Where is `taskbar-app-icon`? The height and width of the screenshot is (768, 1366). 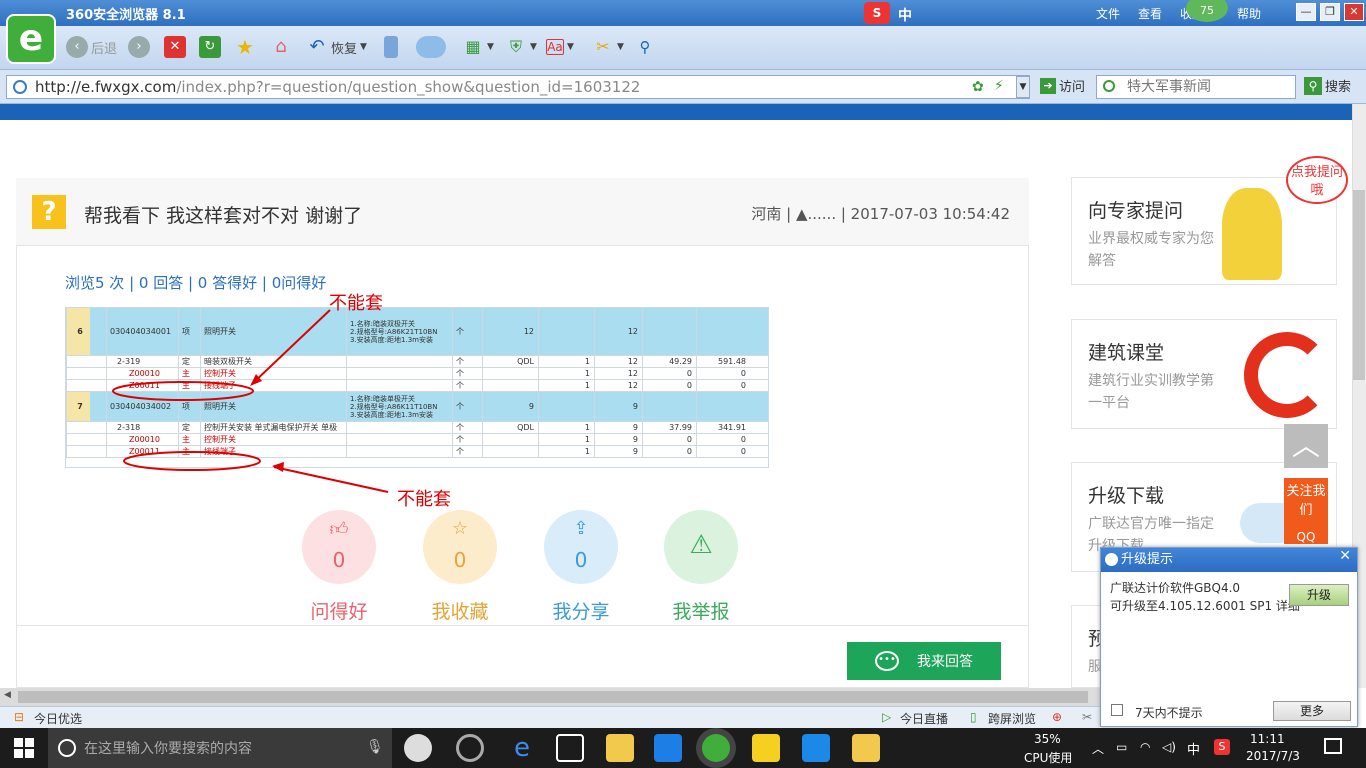
taskbar-app-icon is located at coordinates (816, 748).